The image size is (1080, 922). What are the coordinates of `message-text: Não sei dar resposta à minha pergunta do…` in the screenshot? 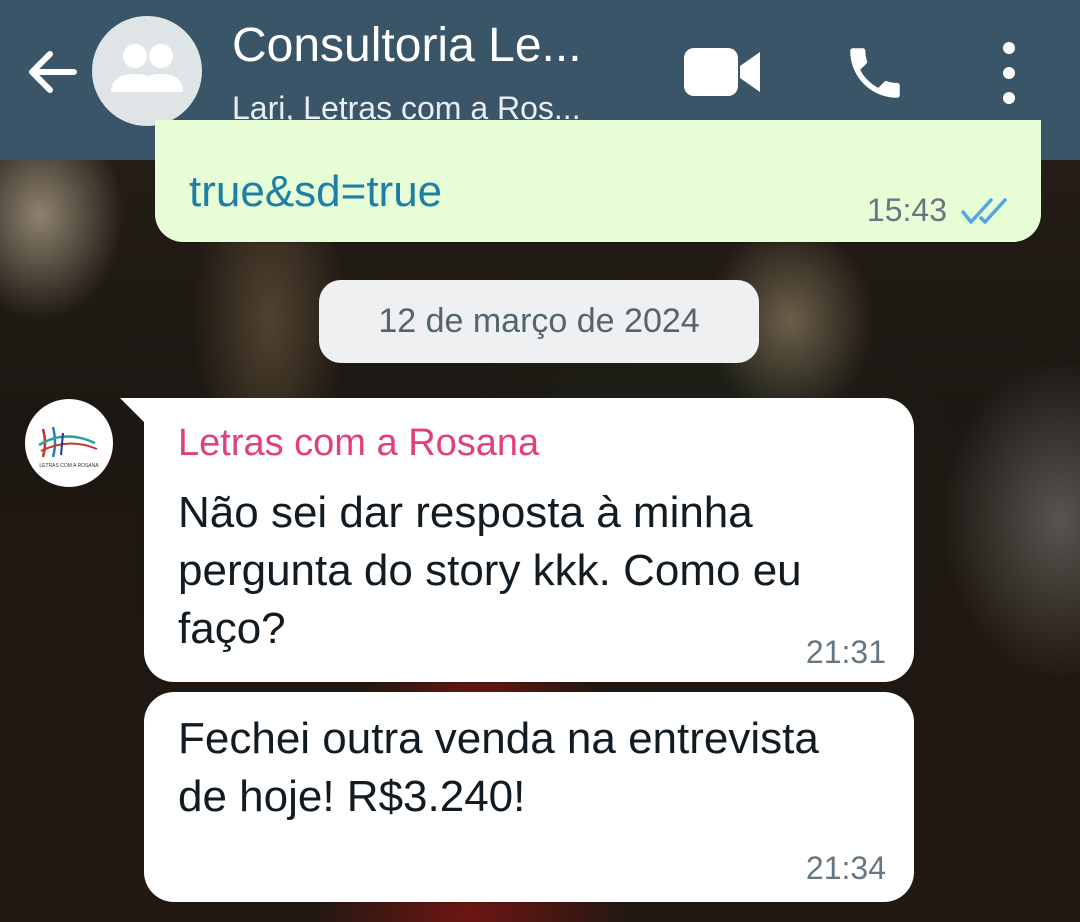 It's located at (490, 570).